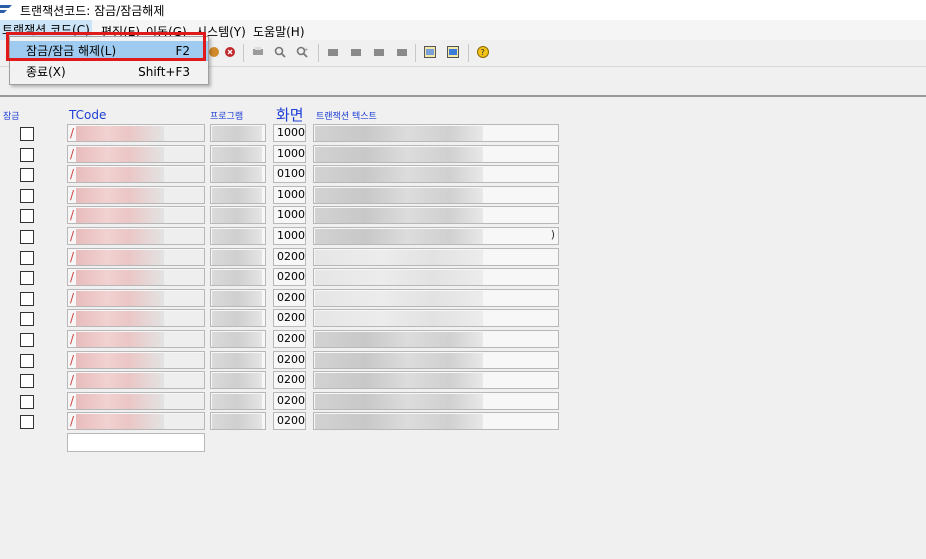 Image resolution: width=926 pixels, height=559 pixels. Describe the element at coordinates (182, 51) in the screenshot. I see `menu-item-lock-unlock-shortcut: F2` at that location.